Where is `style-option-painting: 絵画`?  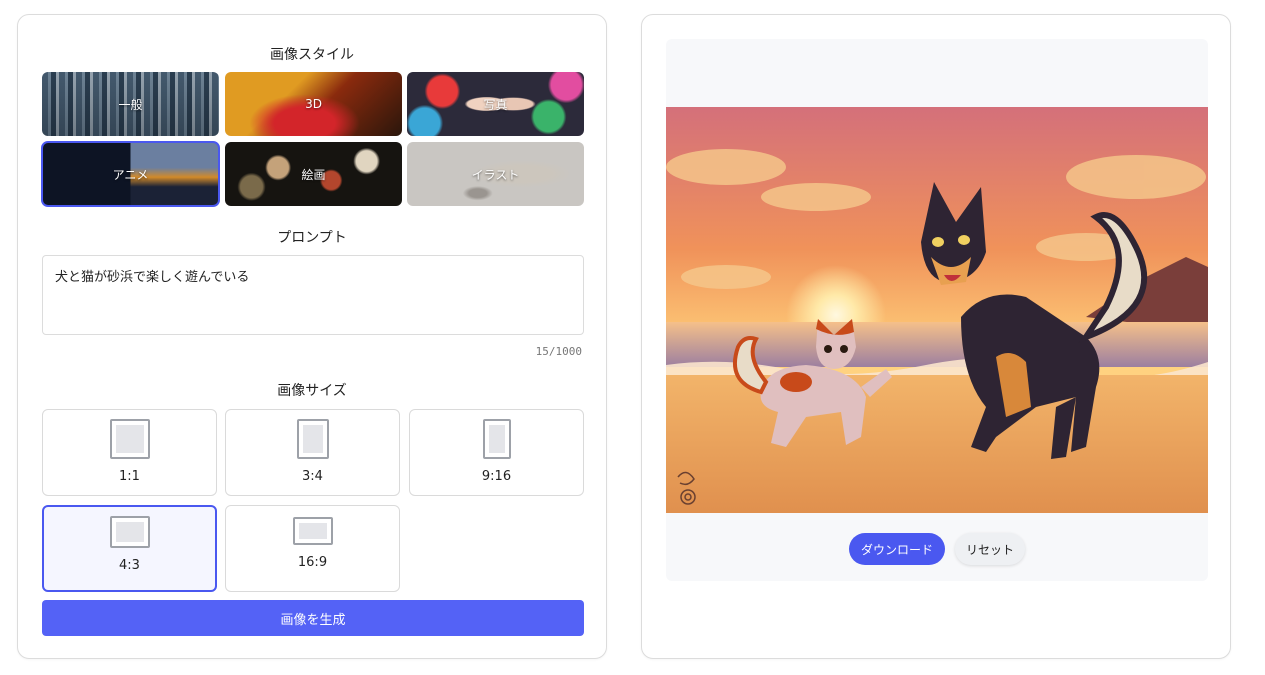
style-option-painting: 絵画 is located at coordinates (313, 174).